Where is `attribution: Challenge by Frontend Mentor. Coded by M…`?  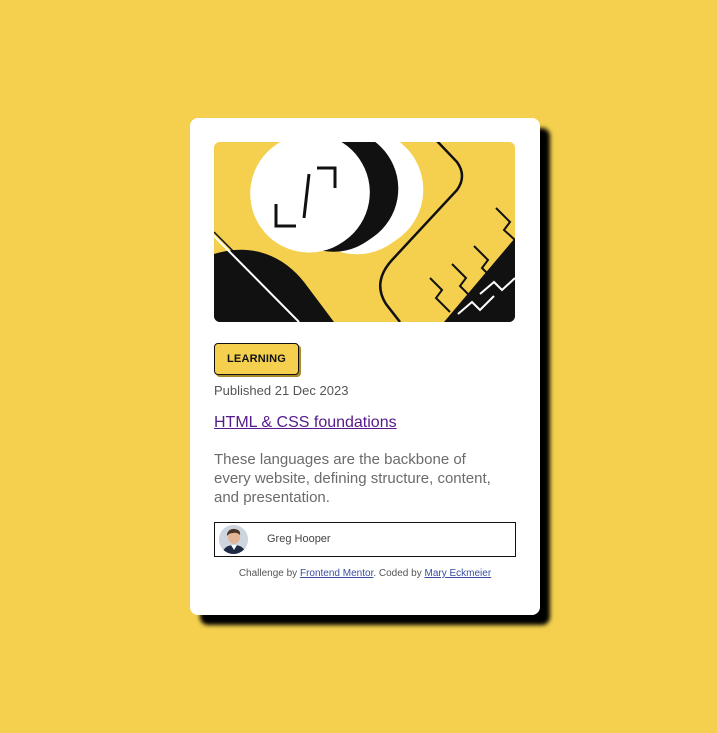
attribution: Challenge by Frontend Mentor. Coded by M… is located at coordinates (365, 573).